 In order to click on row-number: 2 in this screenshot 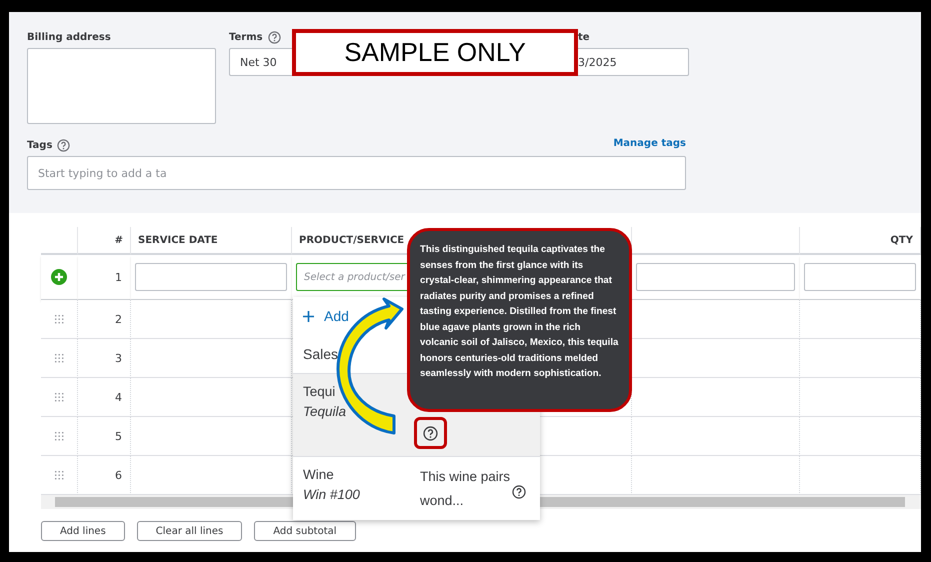, I will do `click(119, 319)`.